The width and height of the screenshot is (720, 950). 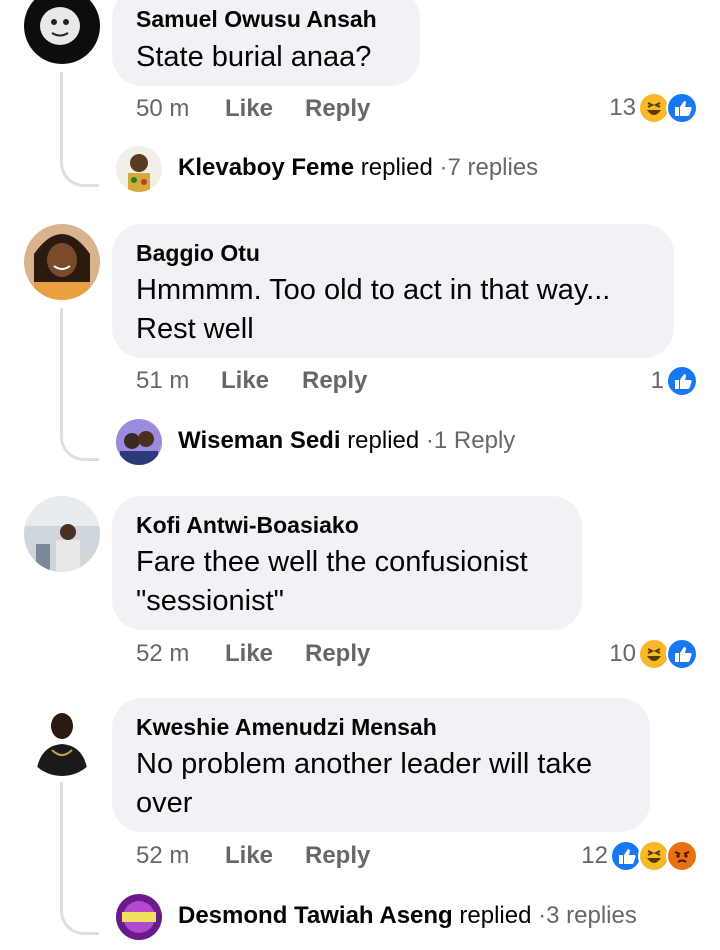 What do you see at coordinates (346, 441) in the screenshot?
I see `reply-preview-text: Wiseman Sedi replied ·1 Reply` at bounding box center [346, 441].